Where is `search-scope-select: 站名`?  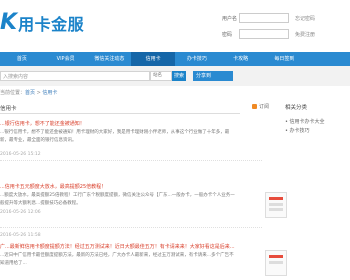
search-scope-select: 站名 is located at coordinates (161, 76).